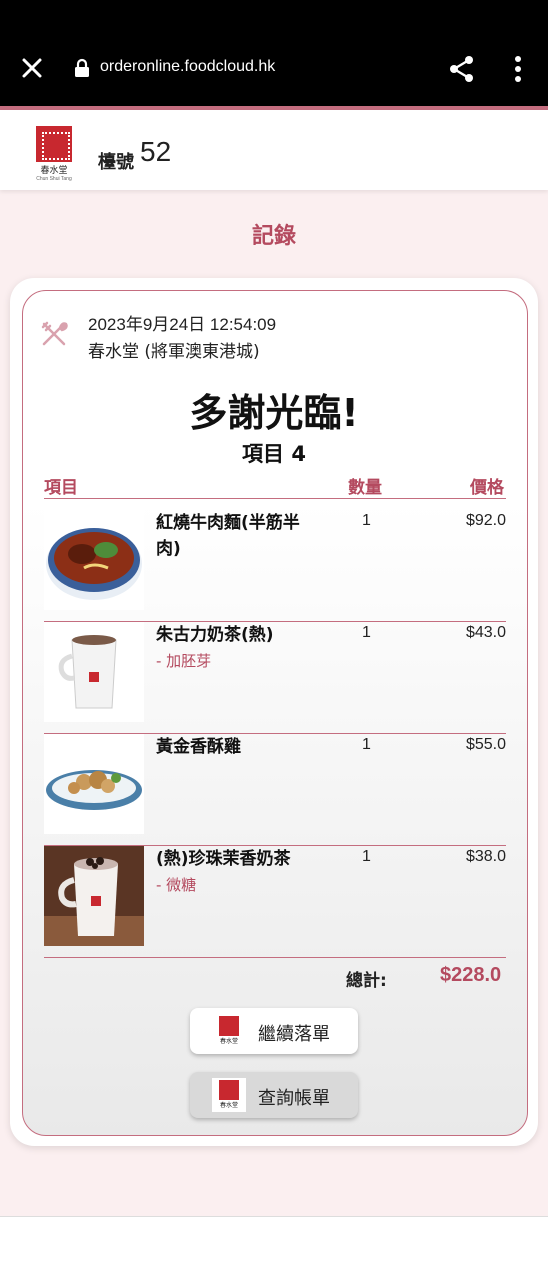 The width and height of the screenshot is (548, 1280). I want to click on order-item-row: 紅燒牛肉麵(半筋半肉) 1 $92.0, so click(275, 566).